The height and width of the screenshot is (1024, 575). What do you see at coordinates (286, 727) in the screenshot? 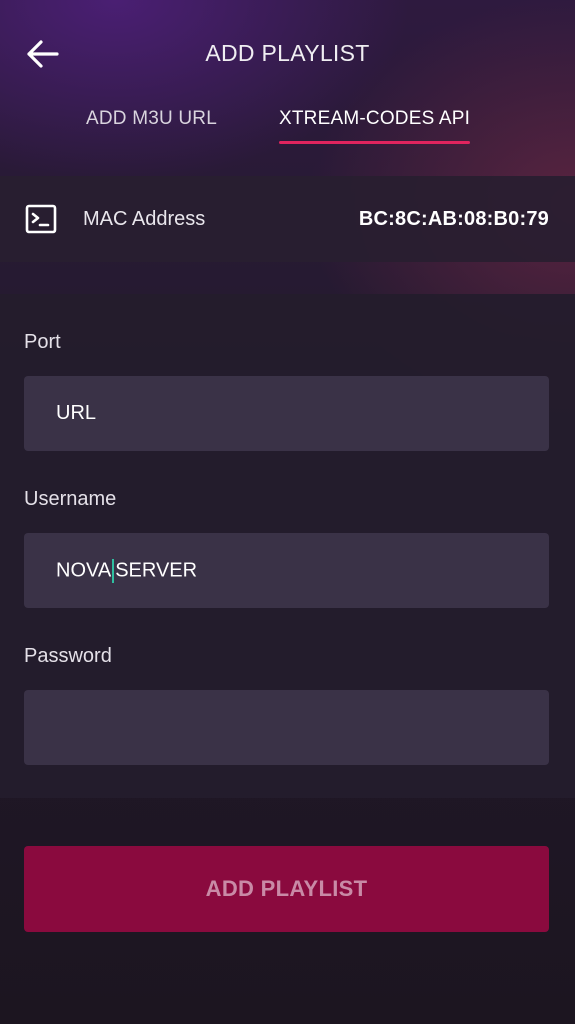
I see `password-field` at bounding box center [286, 727].